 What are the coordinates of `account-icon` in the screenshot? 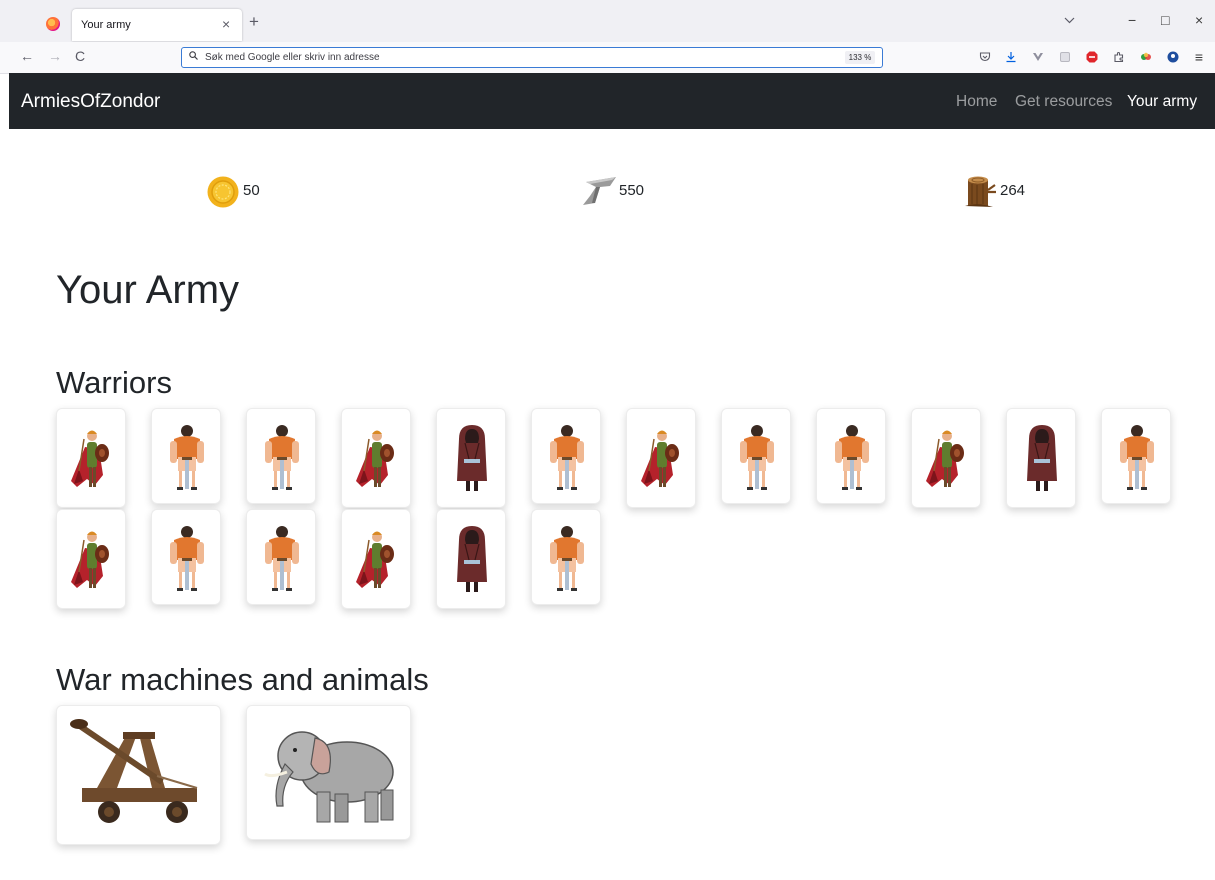 It's located at (1173, 57).